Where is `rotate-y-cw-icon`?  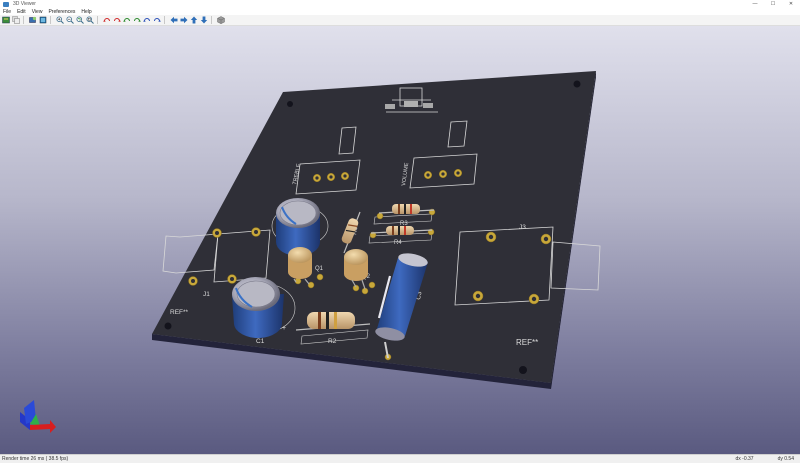
rotate-y-cw-icon is located at coordinates (137, 20).